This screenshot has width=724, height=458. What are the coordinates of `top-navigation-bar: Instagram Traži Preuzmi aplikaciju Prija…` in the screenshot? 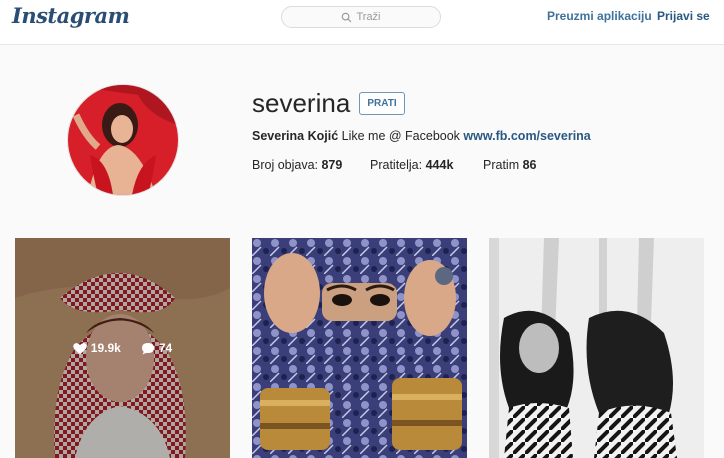 It's located at (362, 22).